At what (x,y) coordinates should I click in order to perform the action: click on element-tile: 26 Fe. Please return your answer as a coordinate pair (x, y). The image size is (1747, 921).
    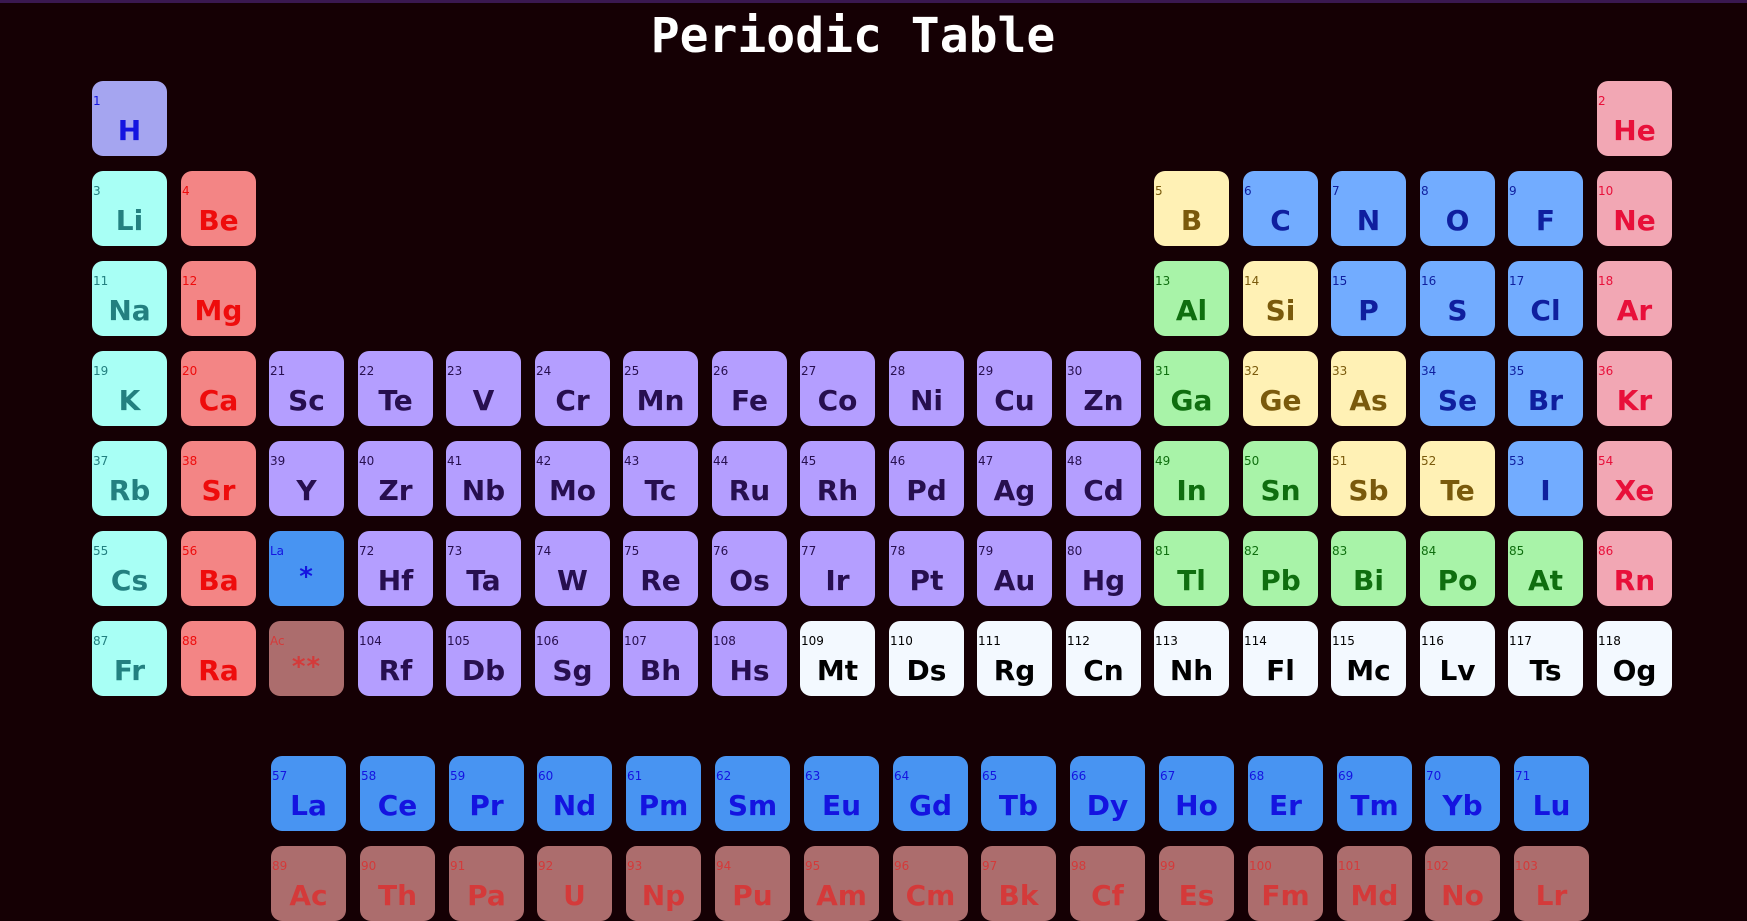
    Looking at the image, I should click on (749, 388).